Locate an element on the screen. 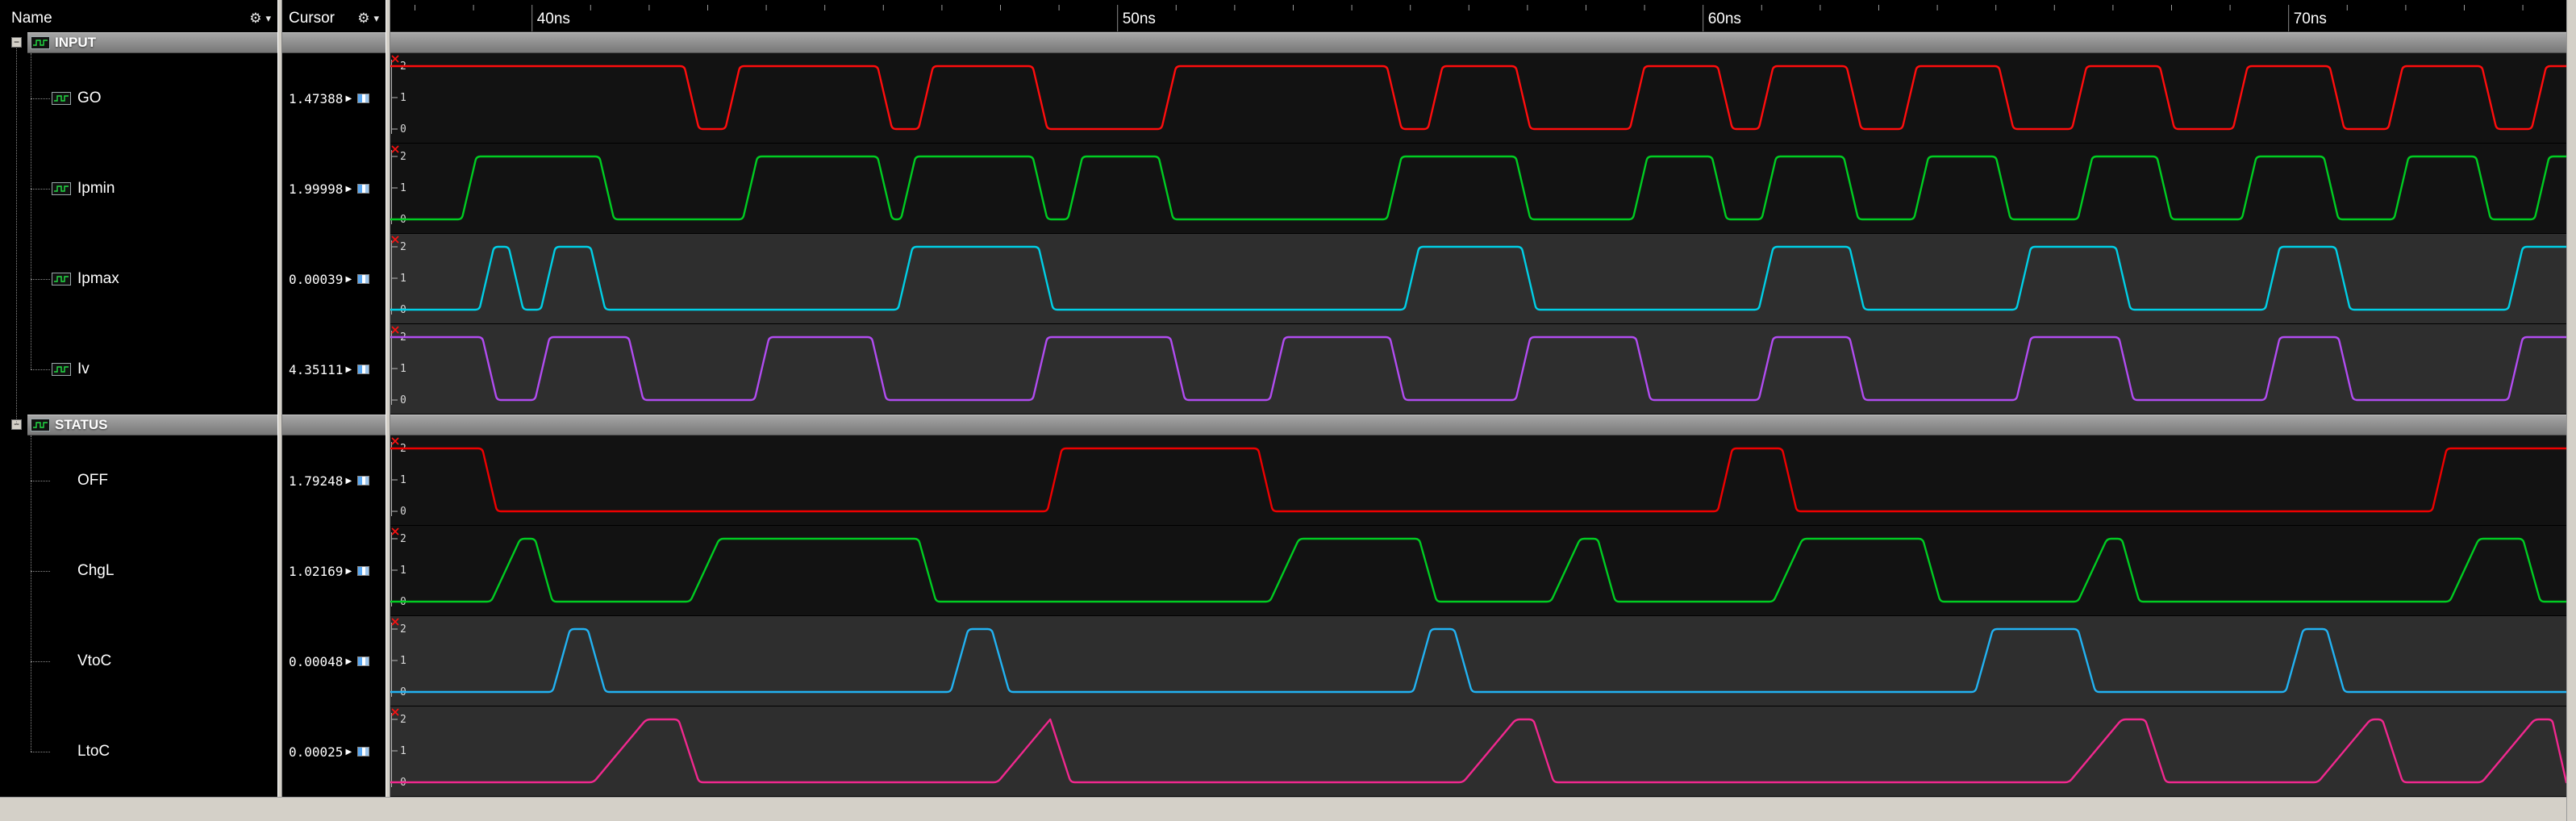  waveform-row-Ipmin: 210 is located at coordinates (1478, 189).